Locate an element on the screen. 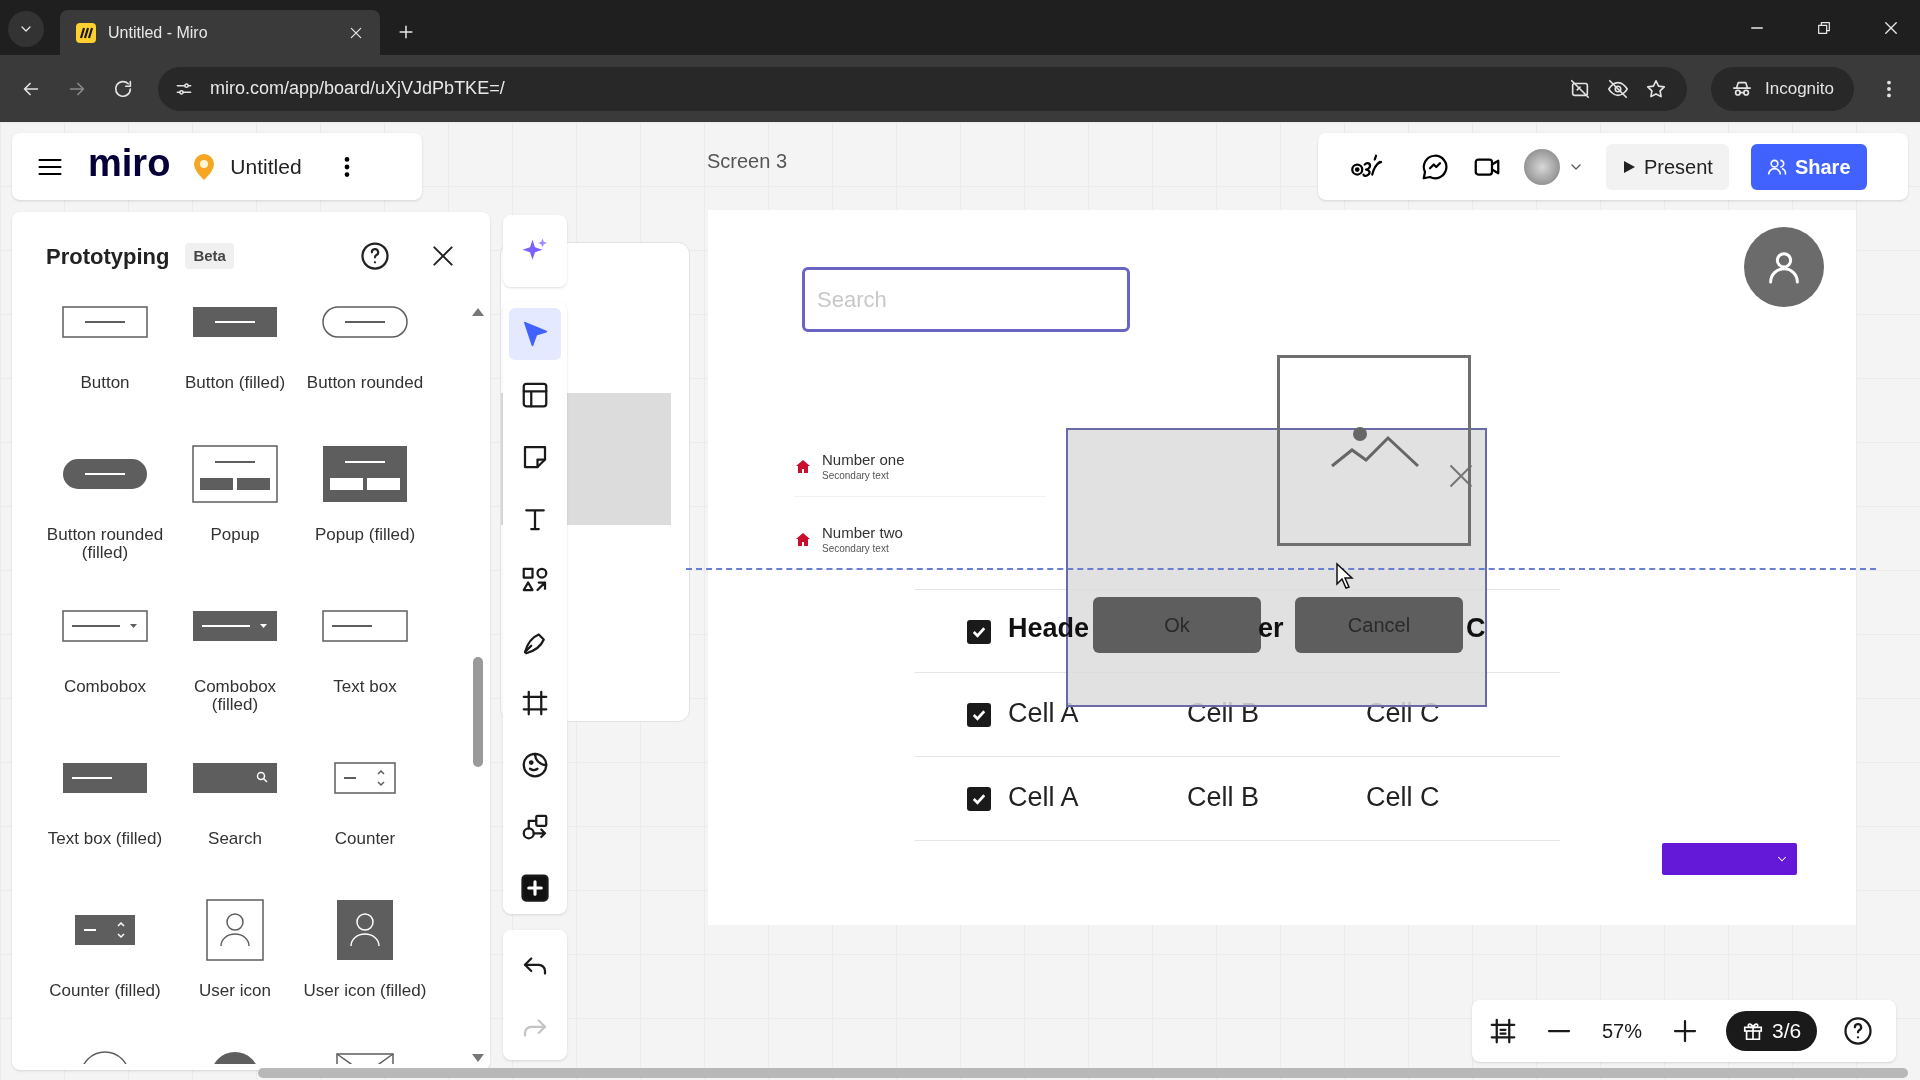 The height and width of the screenshot is (1080, 1920). horizontal-scrollbar is located at coordinates (1083, 1073).